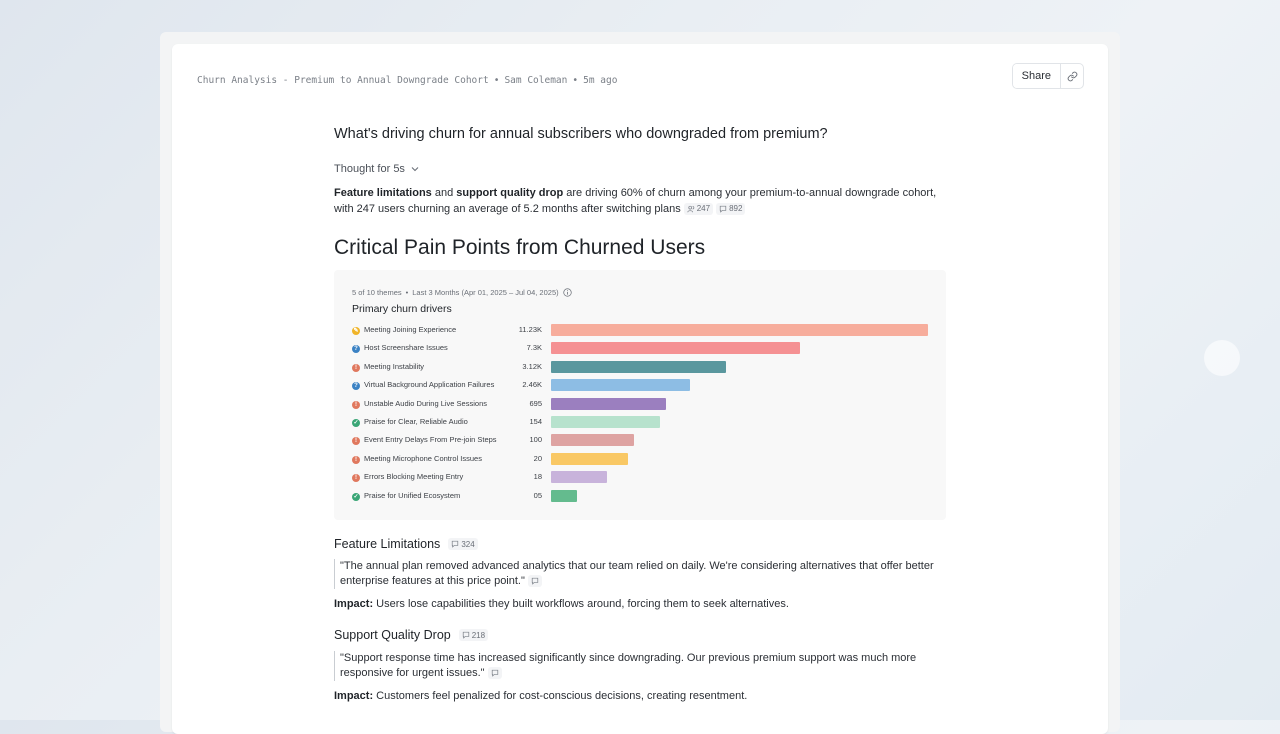 This screenshot has height=734, width=1280. What do you see at coordinates (534, 348) in the screenshot?
I see `chart-row-value: 7.3K` at bounding box center [534, 348].